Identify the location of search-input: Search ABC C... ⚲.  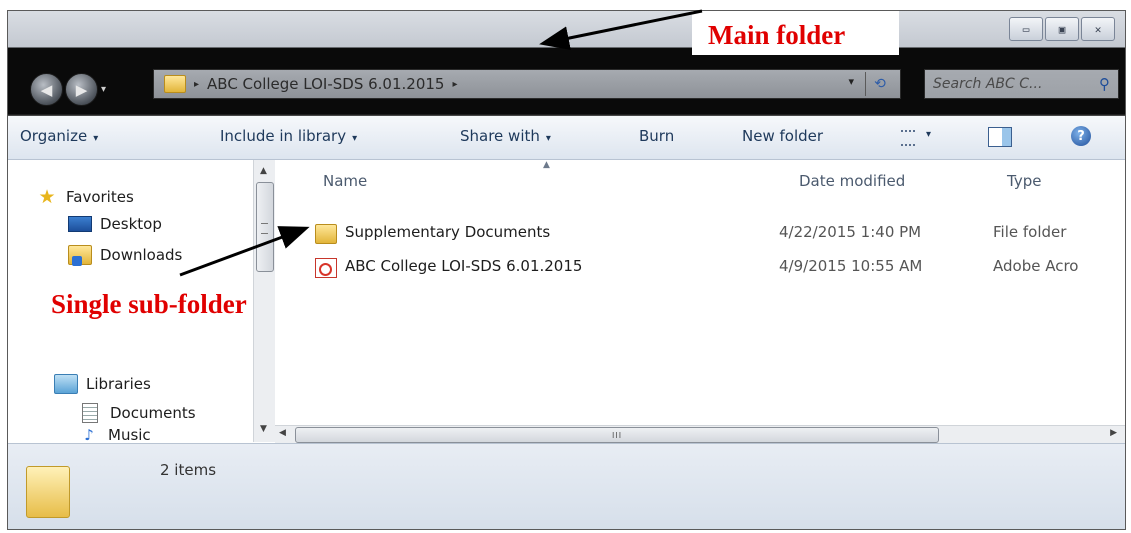
(1021, 84).